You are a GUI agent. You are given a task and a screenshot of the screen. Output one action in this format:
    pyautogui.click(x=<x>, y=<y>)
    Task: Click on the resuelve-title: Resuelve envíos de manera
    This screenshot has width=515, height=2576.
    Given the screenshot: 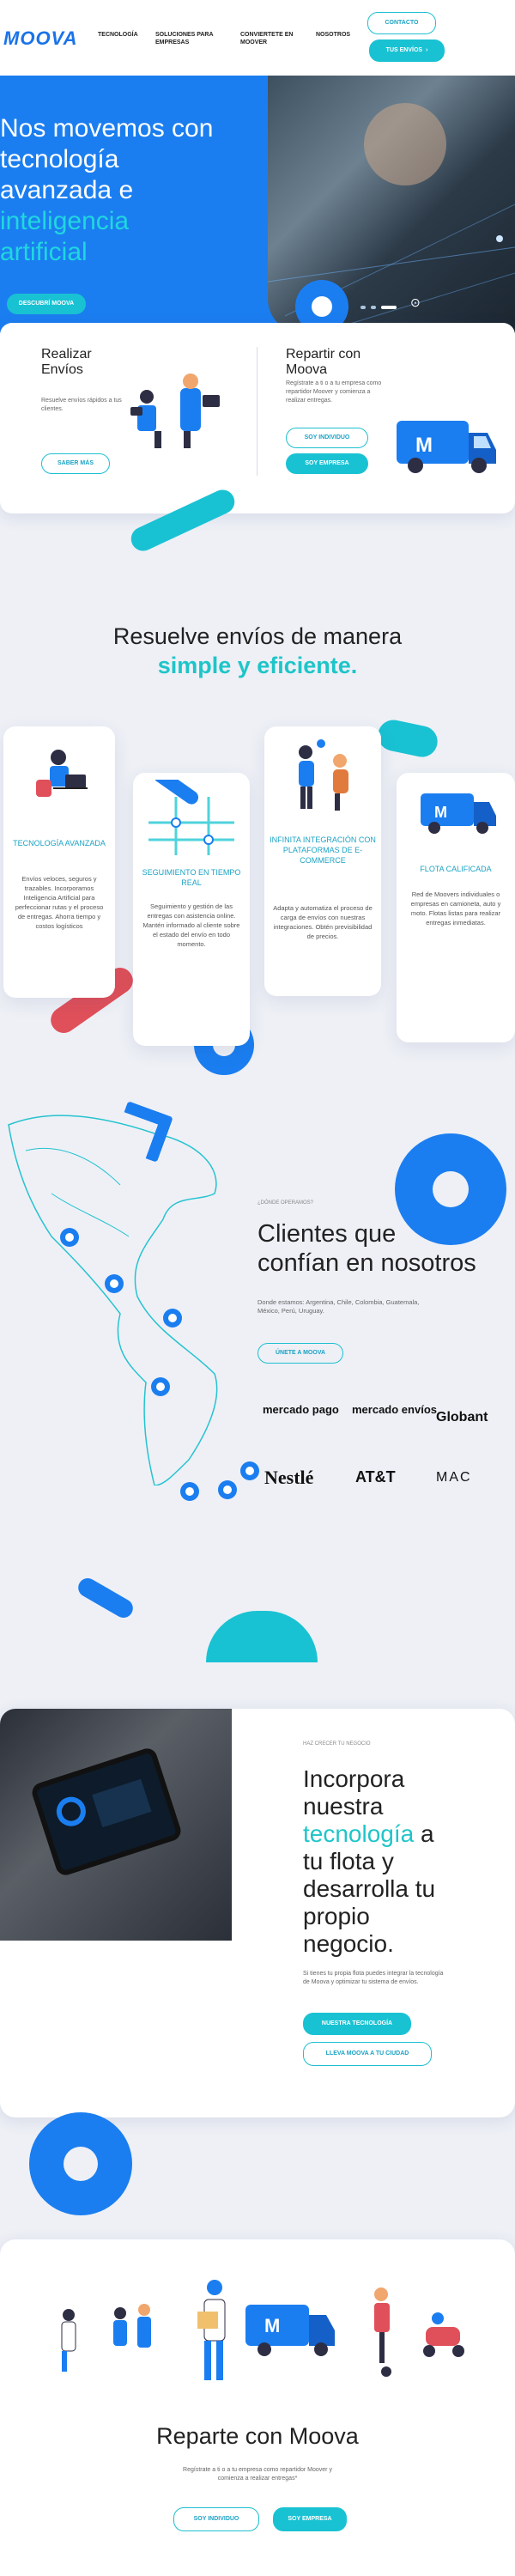 What is the action you would take?
    pyautogui.click(x=257, y=636)
    